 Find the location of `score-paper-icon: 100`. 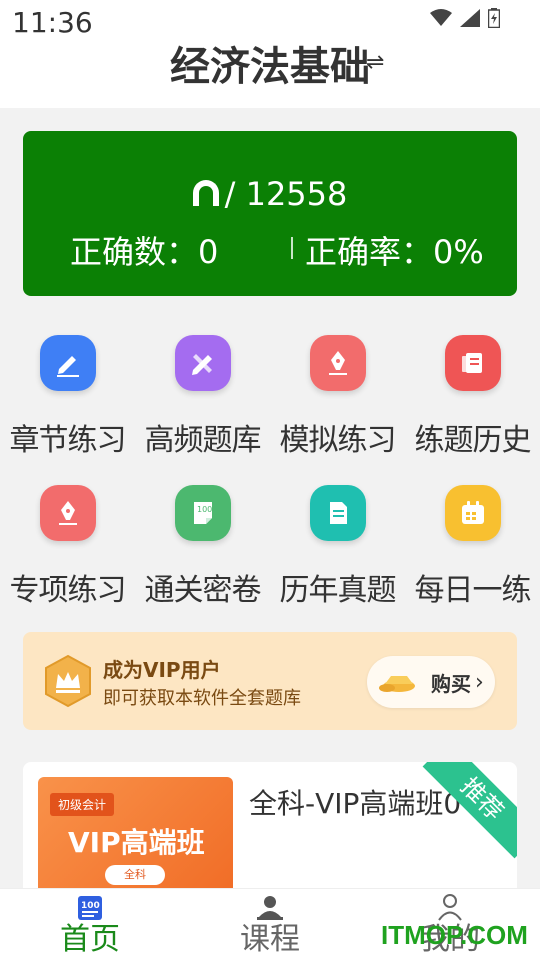

score-paper-icon: 100 is located at coordinates (202, 513).